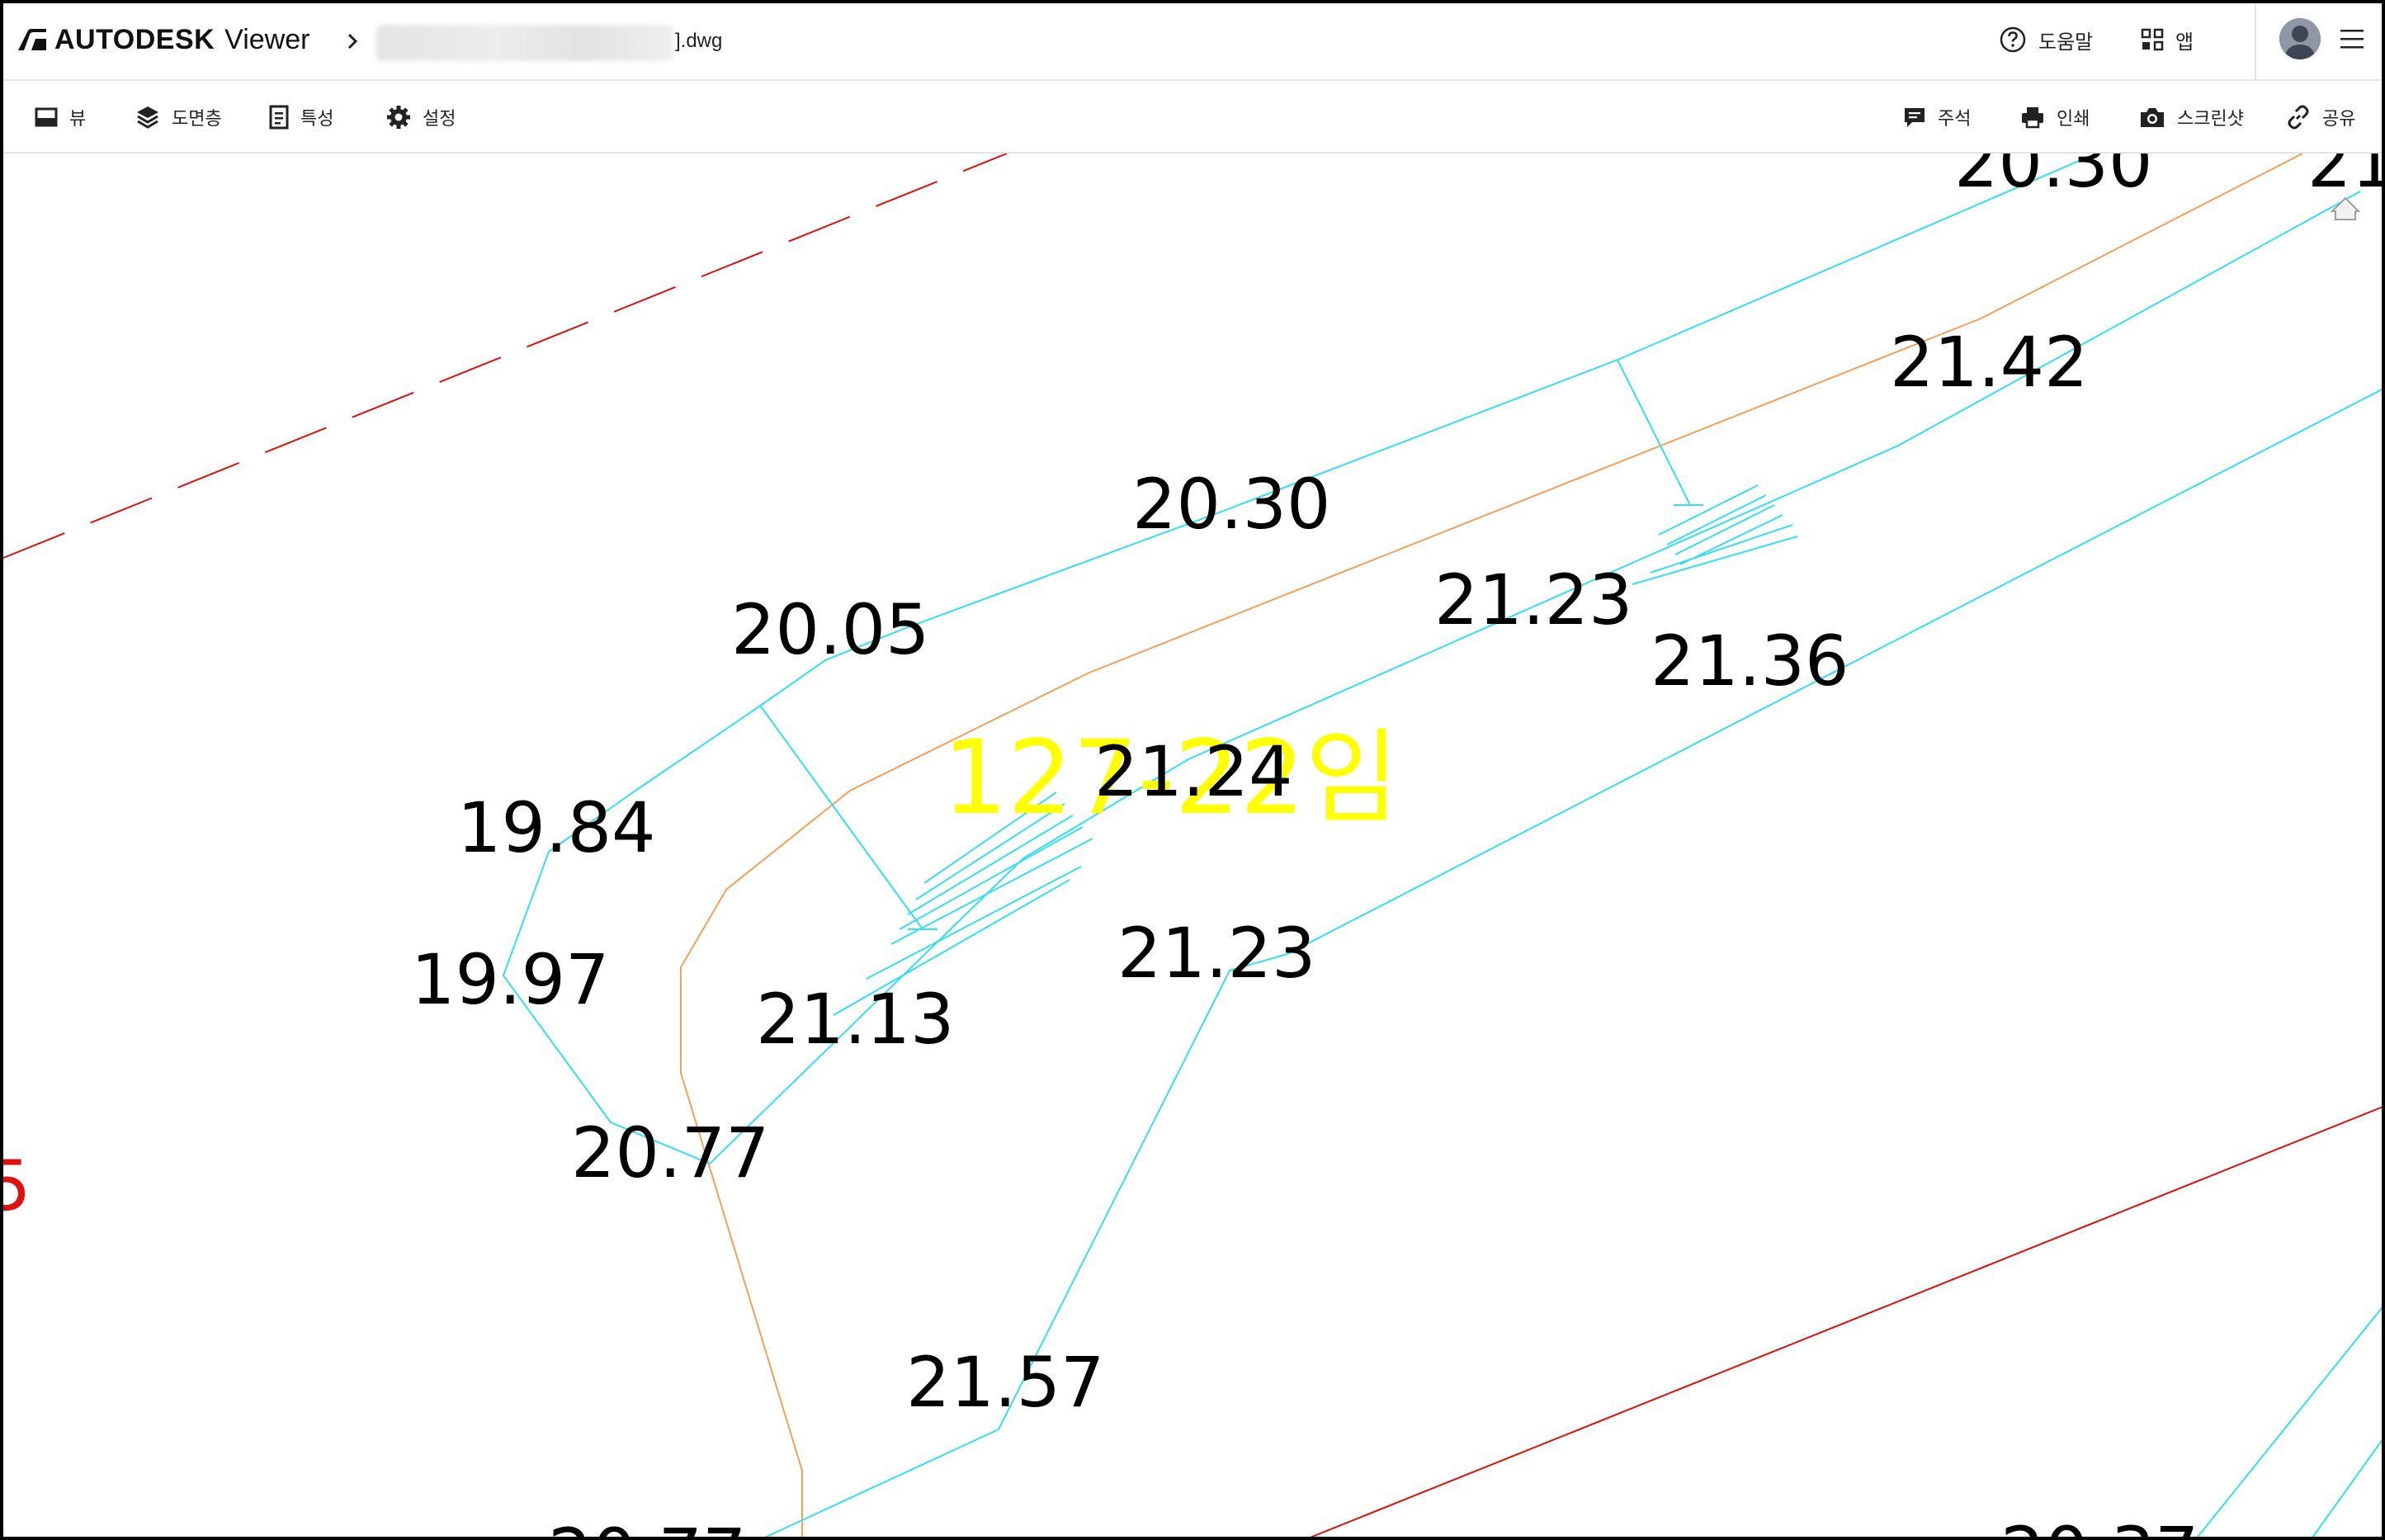 The width and height of the screenshot is (2385, 1540). What do you see at coordinates (830, 629) in the screenshot?
I see `elevation-label: 20.05` at bounding box center [830, 629].